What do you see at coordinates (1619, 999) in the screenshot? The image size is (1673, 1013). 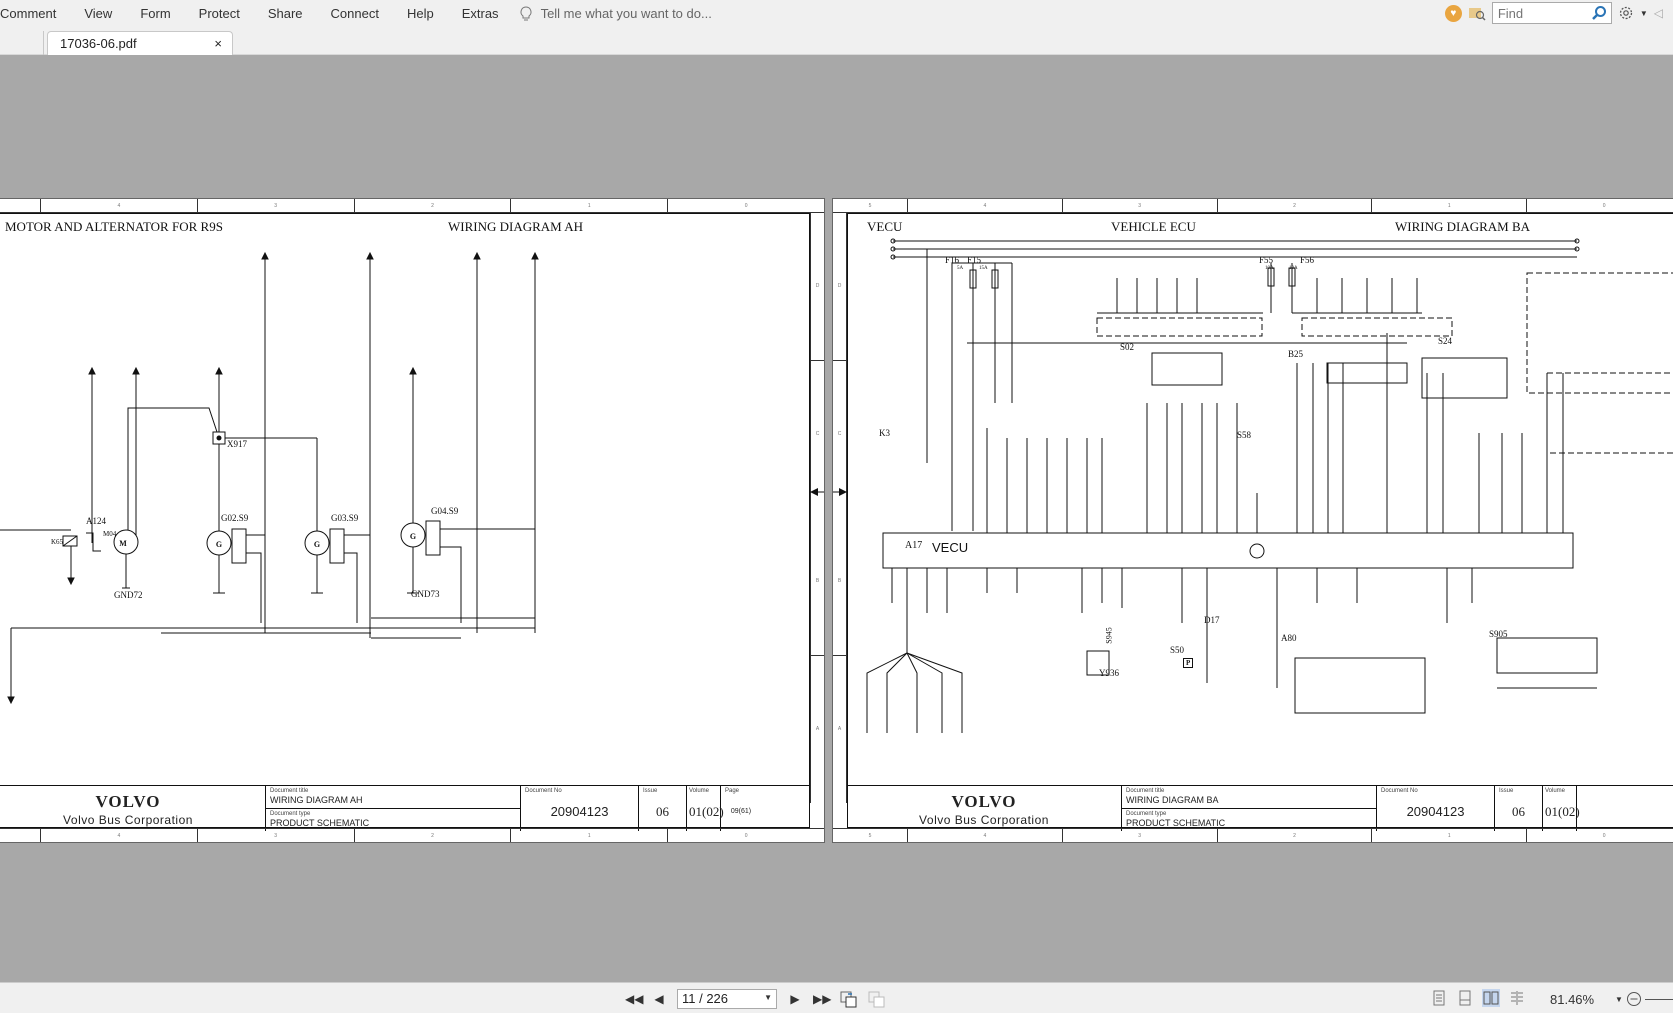 I see `zoom-dropdown-icon: ▼` at bounding box center [1619, 999].